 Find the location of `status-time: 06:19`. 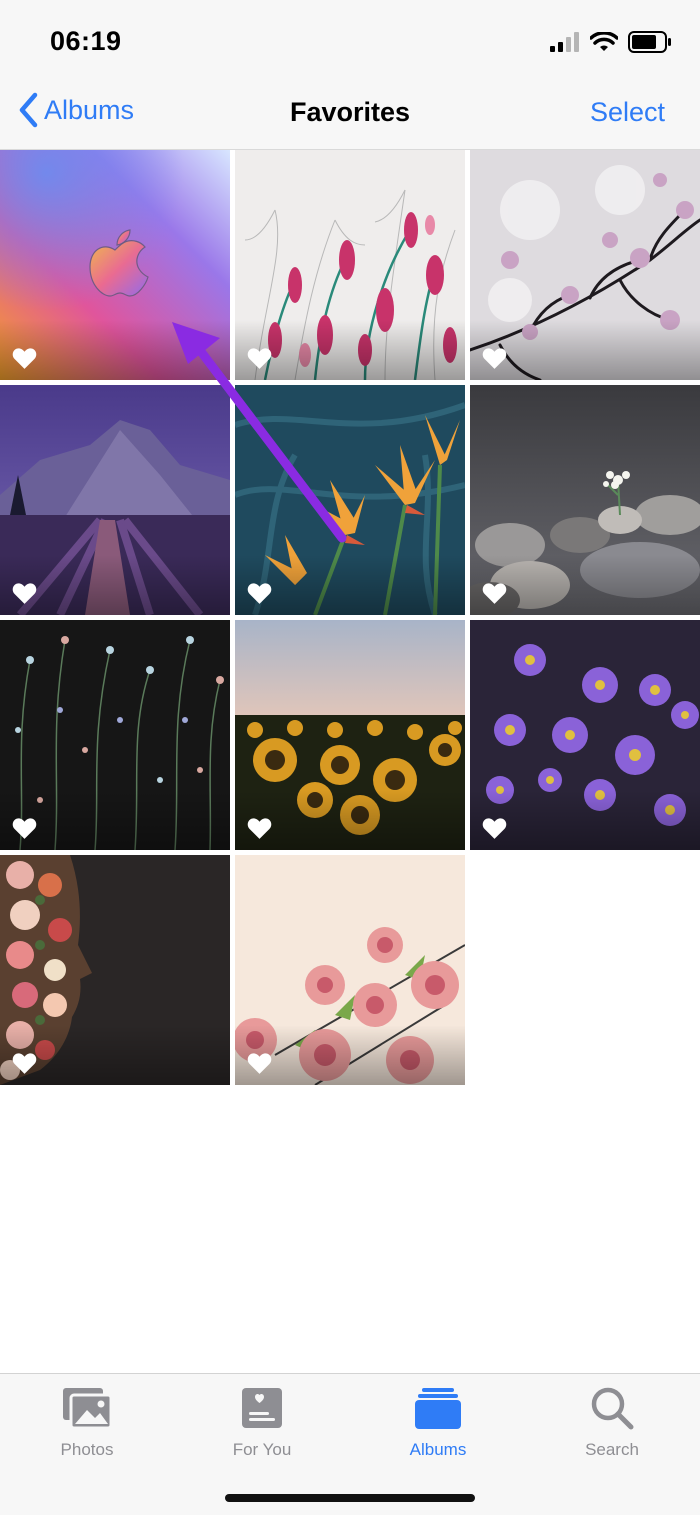

status-time: 06:19 is located at coordinates (86, 41).